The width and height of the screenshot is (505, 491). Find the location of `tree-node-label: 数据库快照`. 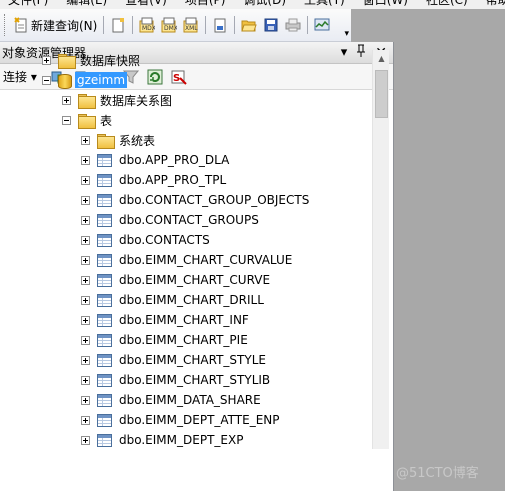

tree-node-label: 数据库快照 is located at coordinates (110, 60).